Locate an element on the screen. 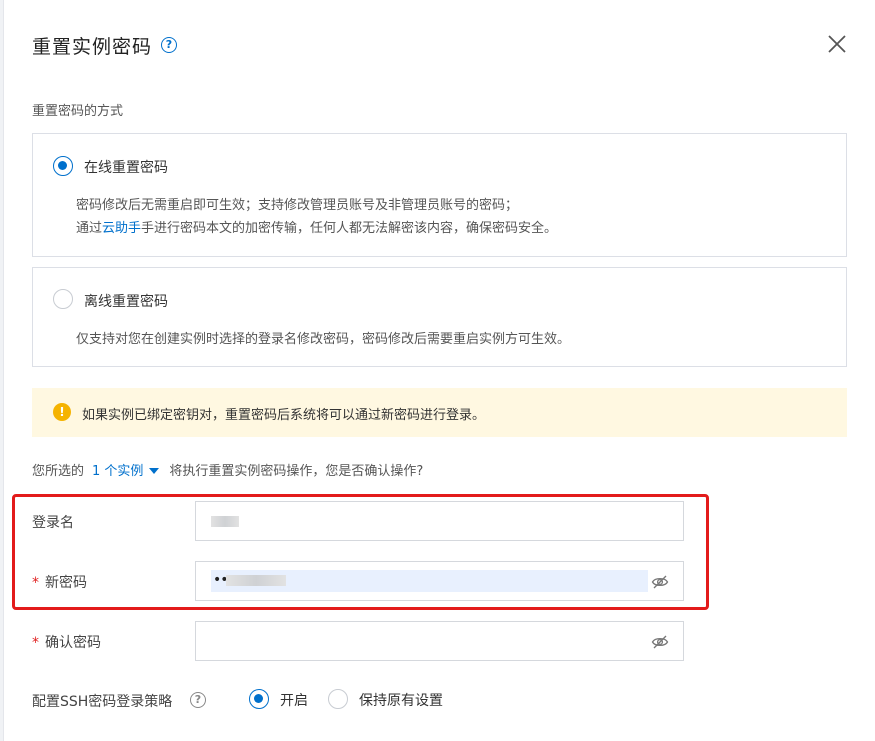 This screenshot has height=741, width=875. close-icon is located at coordinates (837, 44).